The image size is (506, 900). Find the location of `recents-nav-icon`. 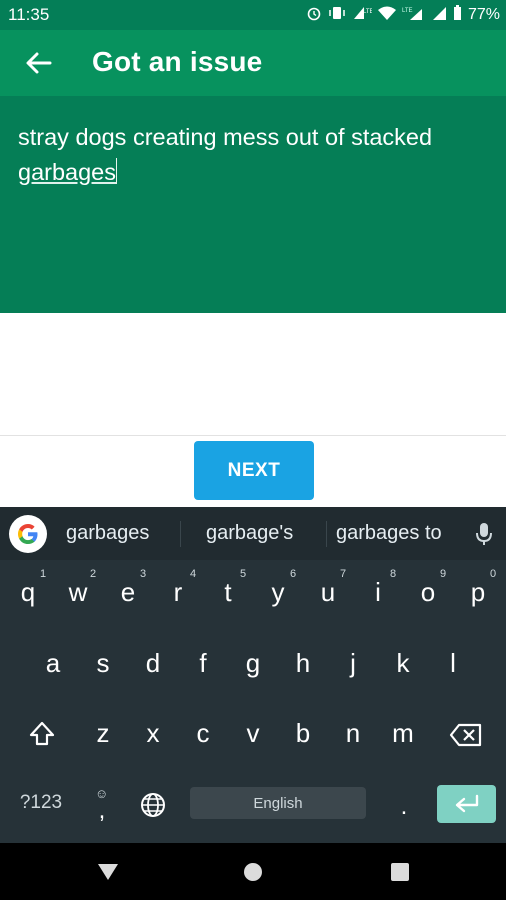

recents-nav-icon is located at coordinates (400, 874).